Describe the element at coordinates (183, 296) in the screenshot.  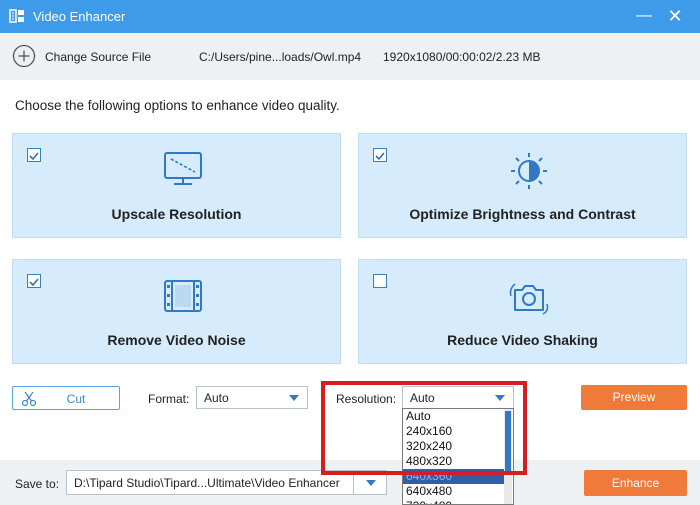
I see `film-icon` at that location.